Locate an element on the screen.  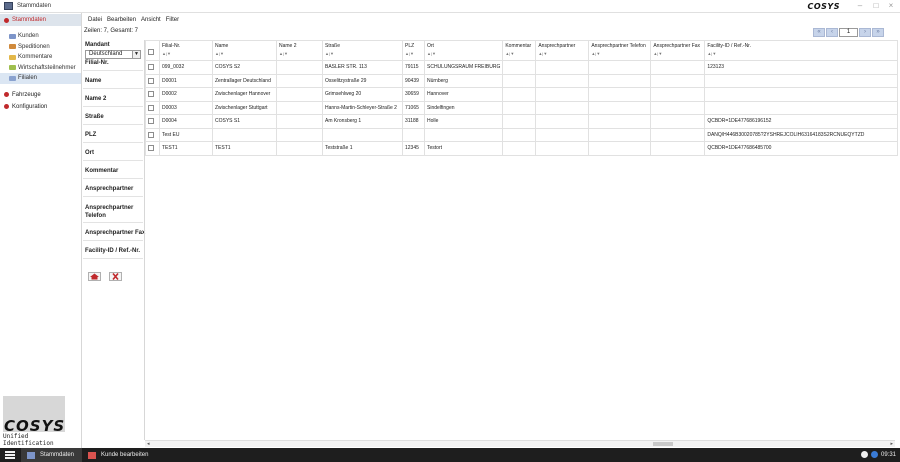
horizontal-scrollbar: ◂ ▸ is located at coordinates (520, 443).